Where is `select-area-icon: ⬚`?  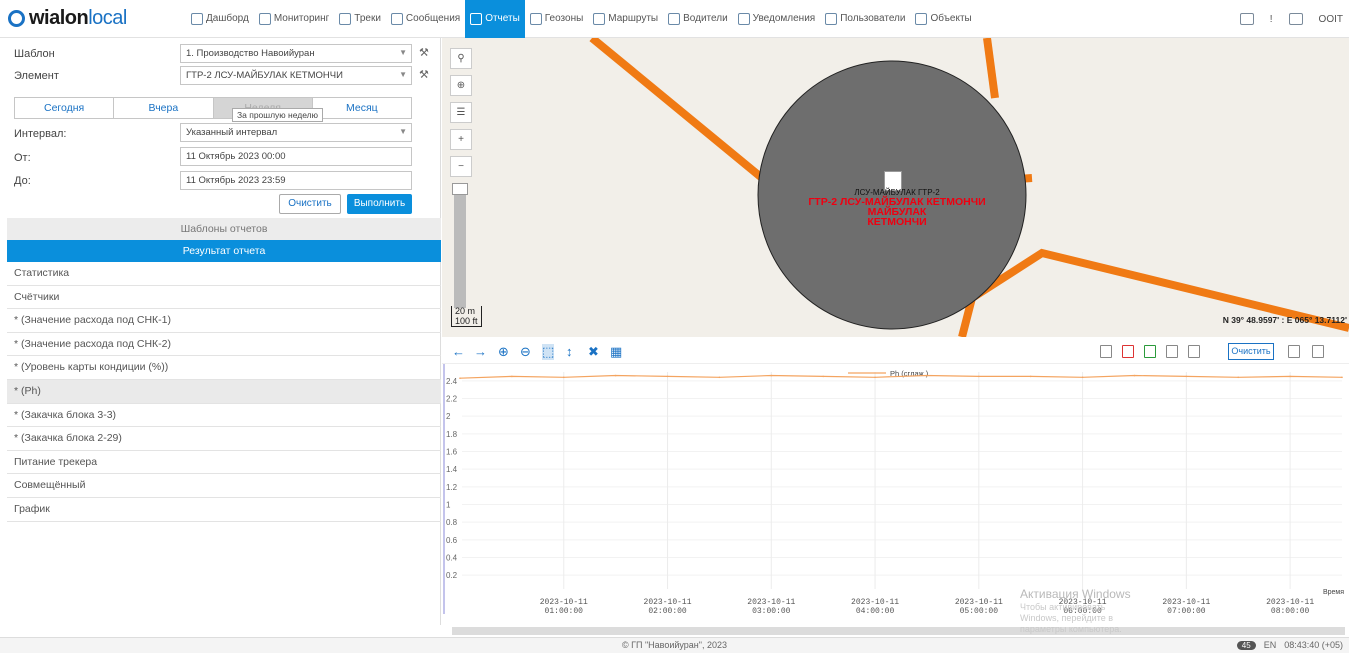
select-area-icon: ⬚ is located at coordinates (548, 352).